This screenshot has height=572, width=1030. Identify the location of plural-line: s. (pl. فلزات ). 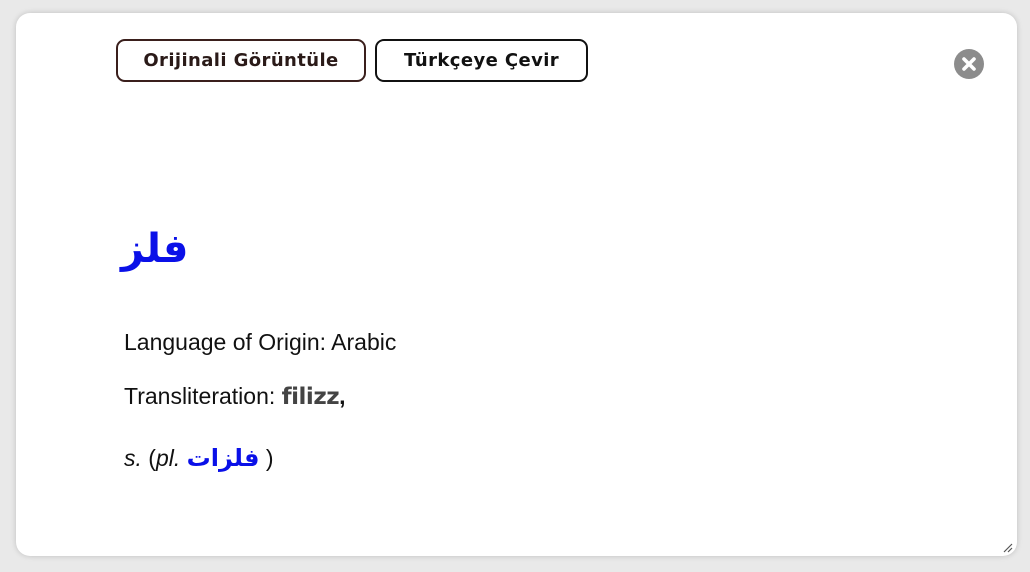
(199, 458).